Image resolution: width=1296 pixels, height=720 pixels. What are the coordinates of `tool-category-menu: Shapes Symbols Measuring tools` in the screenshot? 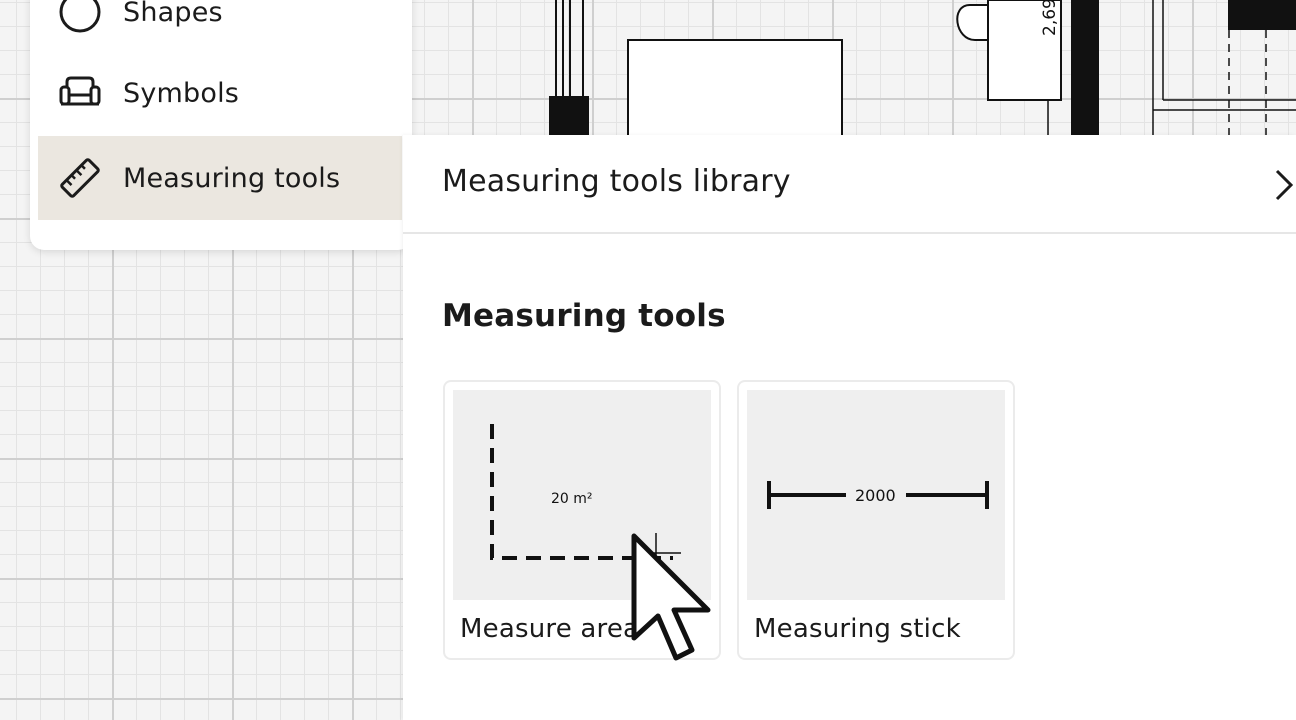 It's located at (221, 125).